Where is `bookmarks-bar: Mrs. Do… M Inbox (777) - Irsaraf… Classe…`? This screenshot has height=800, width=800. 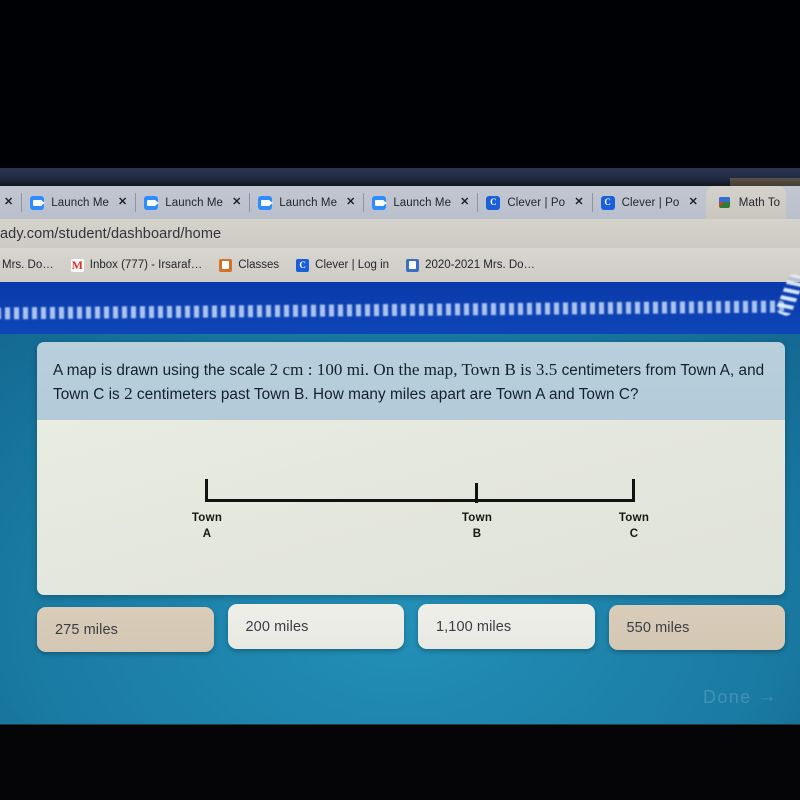
bookmarks-bar: Mrs. Do… M Inbox (777) - Irsaraf… Classe… is located at coordinates (400, 265).